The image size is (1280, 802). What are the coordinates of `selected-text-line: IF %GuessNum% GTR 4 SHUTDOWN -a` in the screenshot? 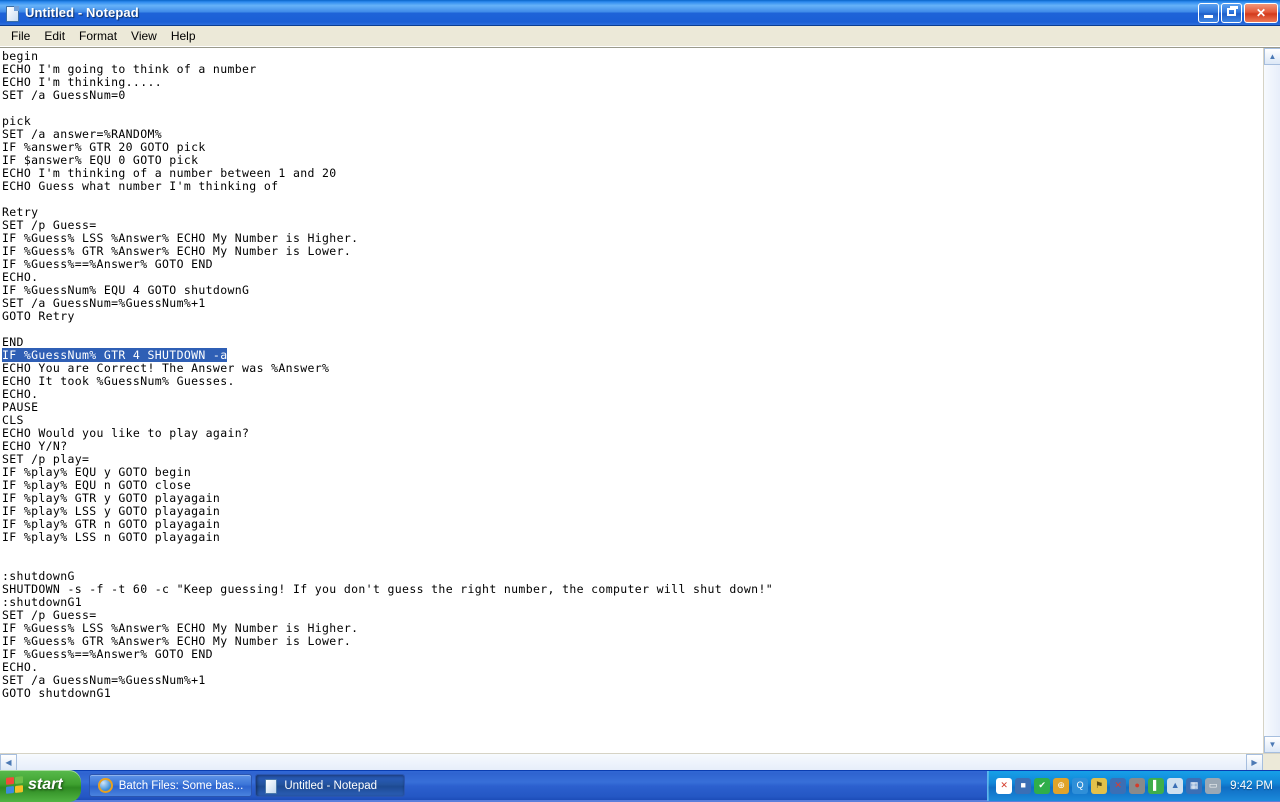 It's located at (114, 355).